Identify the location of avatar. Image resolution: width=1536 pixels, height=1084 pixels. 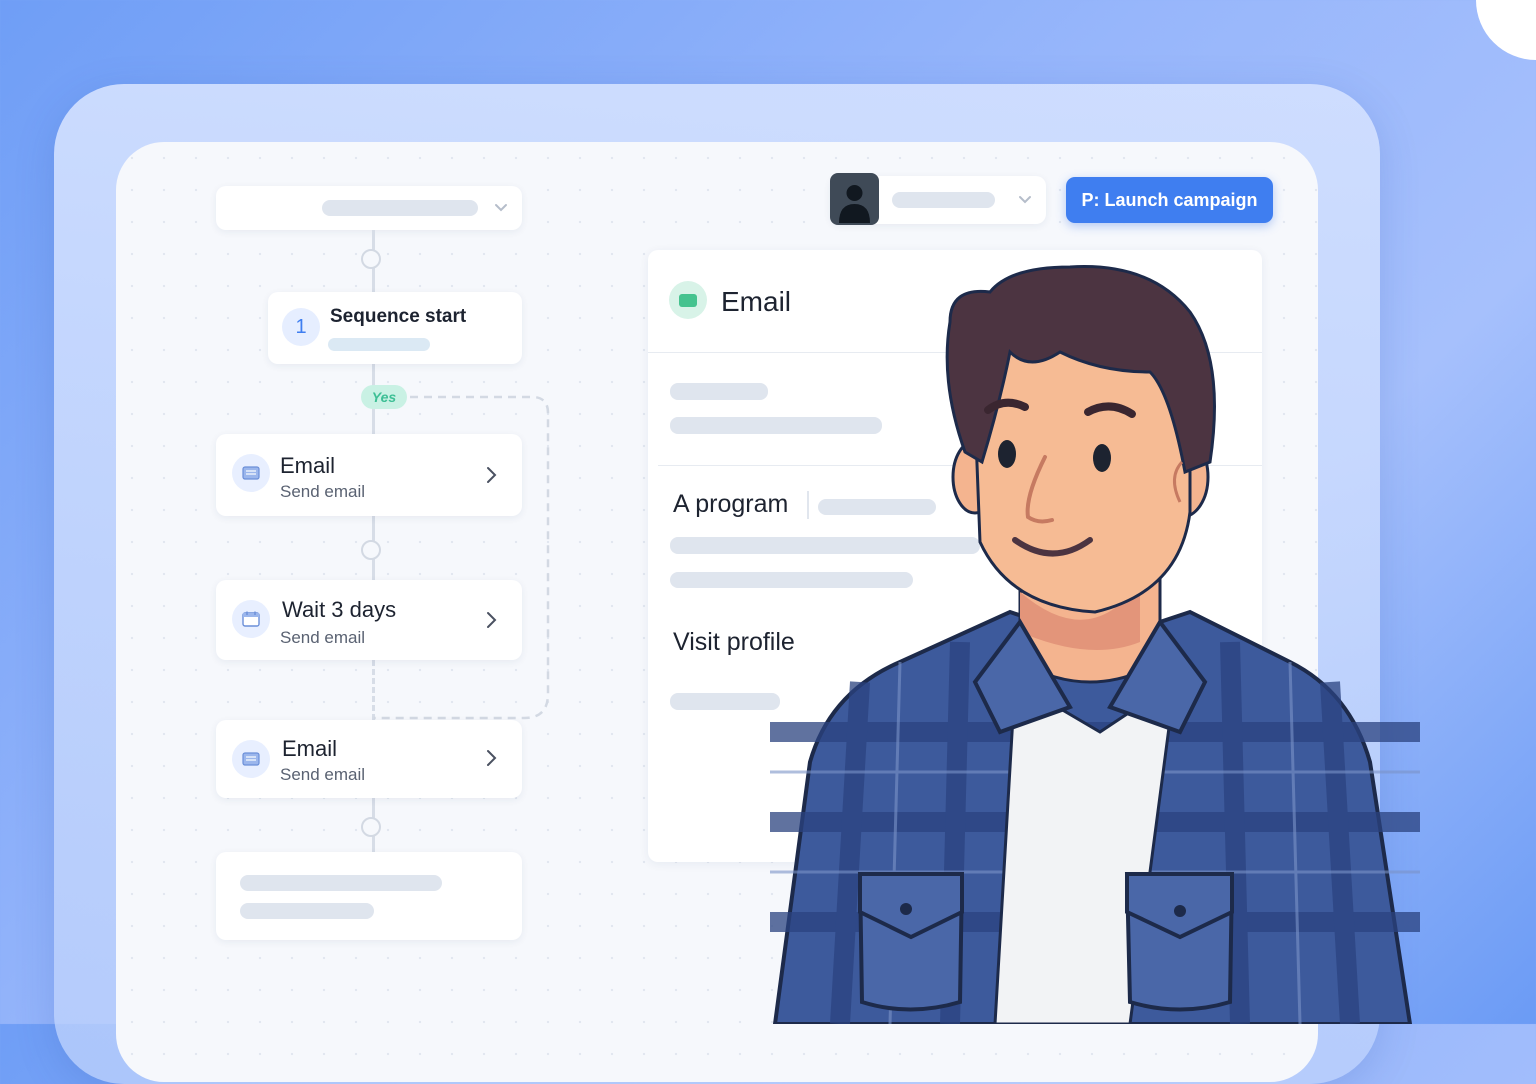
(854, 199).